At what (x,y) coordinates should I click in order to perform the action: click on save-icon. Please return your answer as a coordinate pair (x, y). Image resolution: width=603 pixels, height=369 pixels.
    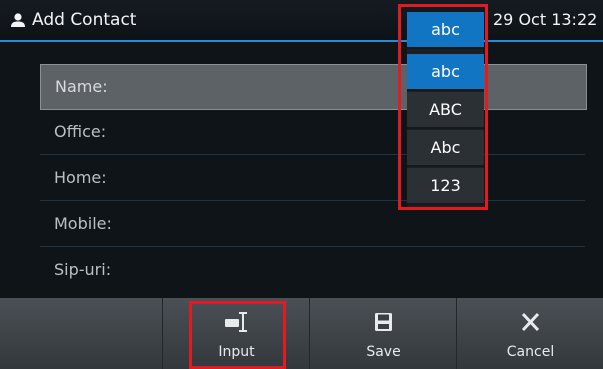
    Looking at the image, I should click on (383, 322).